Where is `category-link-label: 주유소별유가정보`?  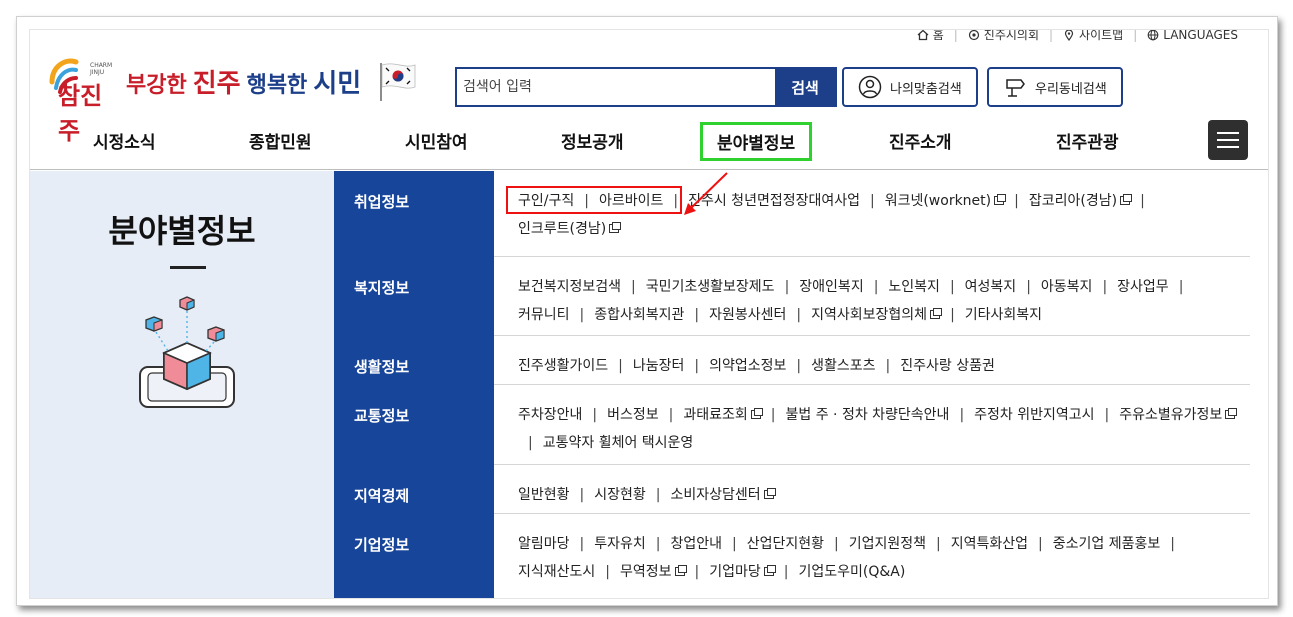
category-link-label: 주유소별유가정보 is located at coordinates (1171, 415).